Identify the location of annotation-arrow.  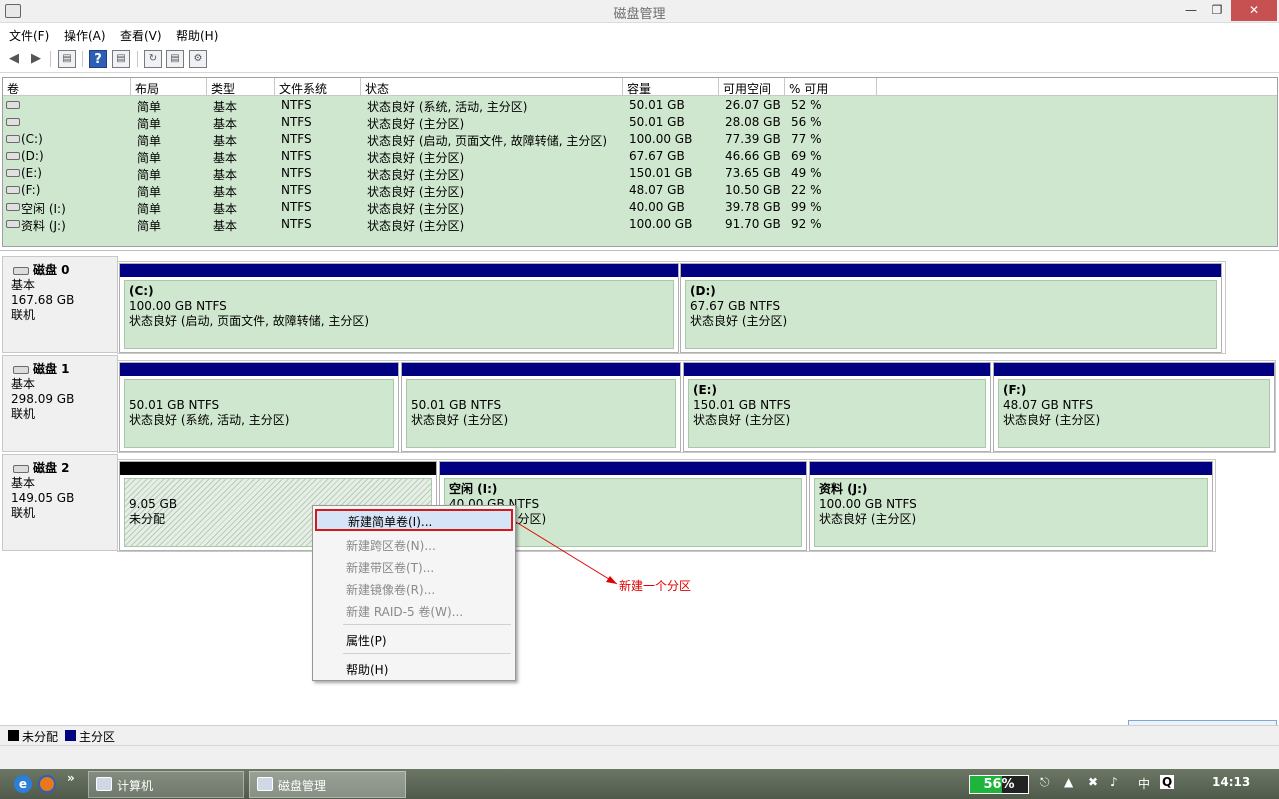
(566, 553).